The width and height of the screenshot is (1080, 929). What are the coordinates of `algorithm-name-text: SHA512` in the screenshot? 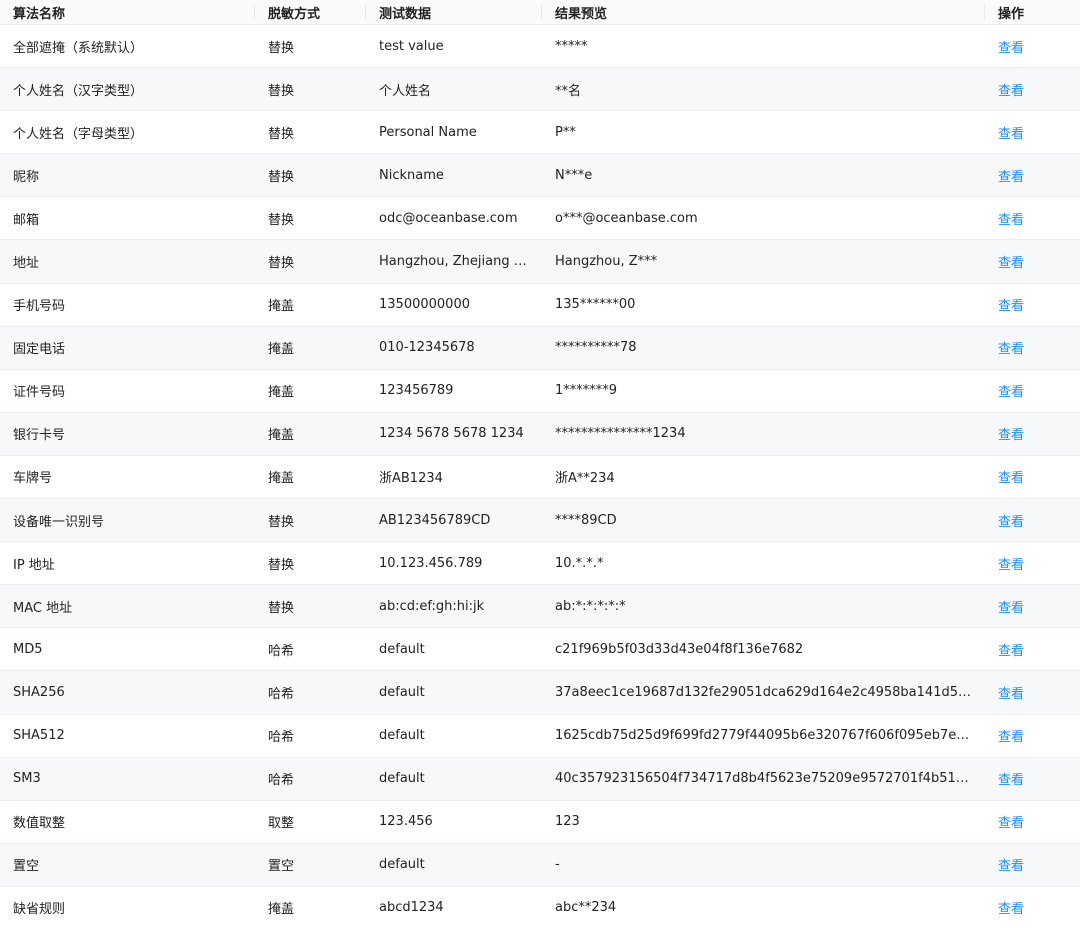 It's located at (39, 736).